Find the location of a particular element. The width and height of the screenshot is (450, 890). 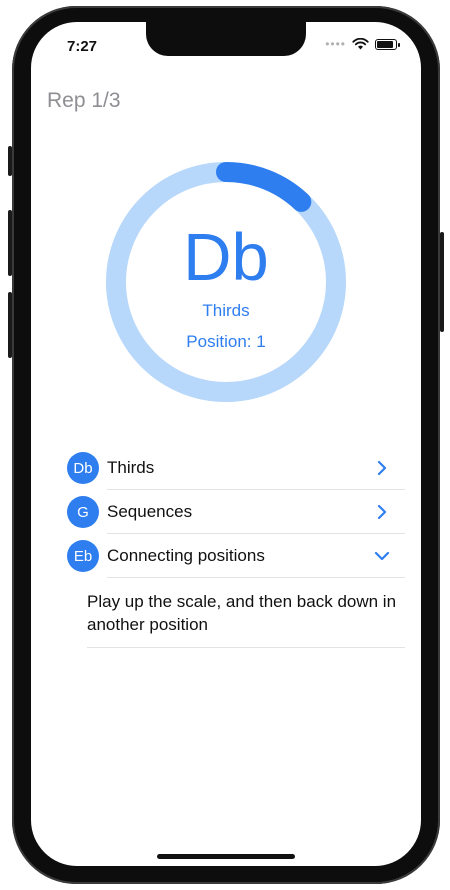

rep-counter: Rep 1/3 is located at coordinates (84, 100).